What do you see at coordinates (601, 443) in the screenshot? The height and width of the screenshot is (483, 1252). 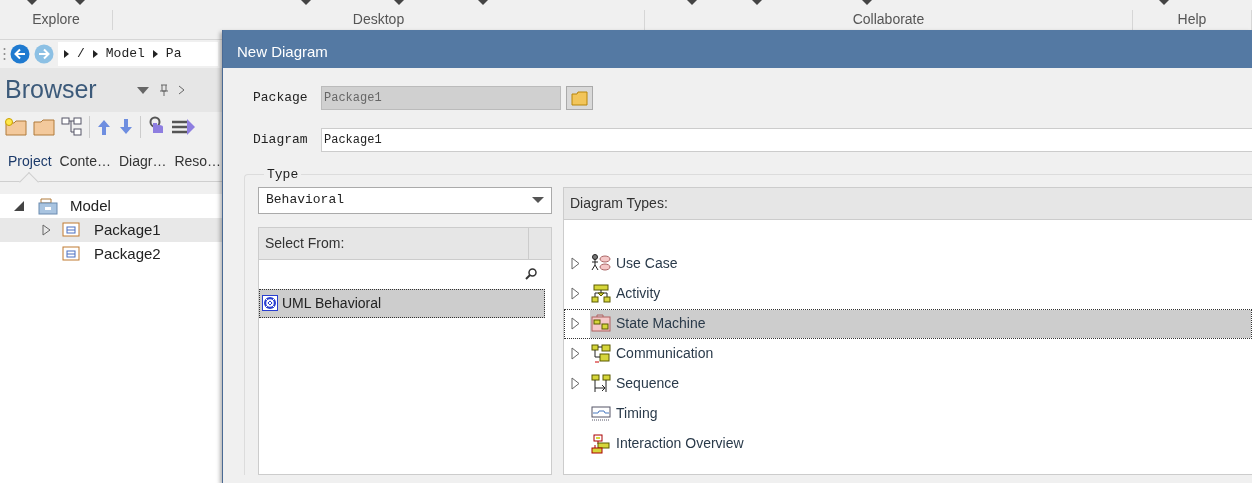 I see `interaction-overview-icon` at bounding box center [601, 443].